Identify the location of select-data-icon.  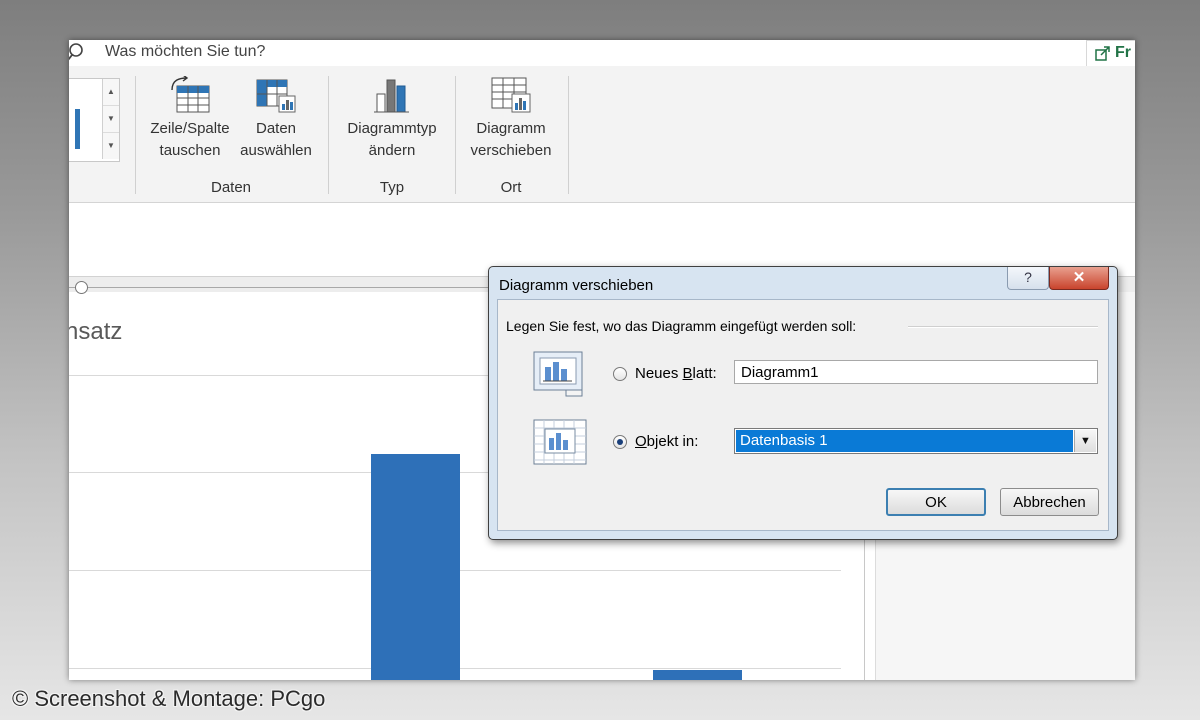
(276, 96).